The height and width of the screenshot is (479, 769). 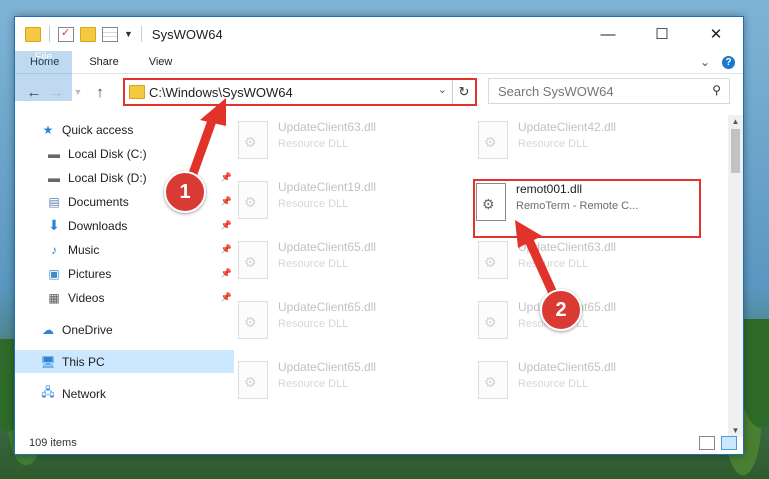 I want to click on nav-item-pictures: ▣ Pictures 📌, so click(x=127, y=273).